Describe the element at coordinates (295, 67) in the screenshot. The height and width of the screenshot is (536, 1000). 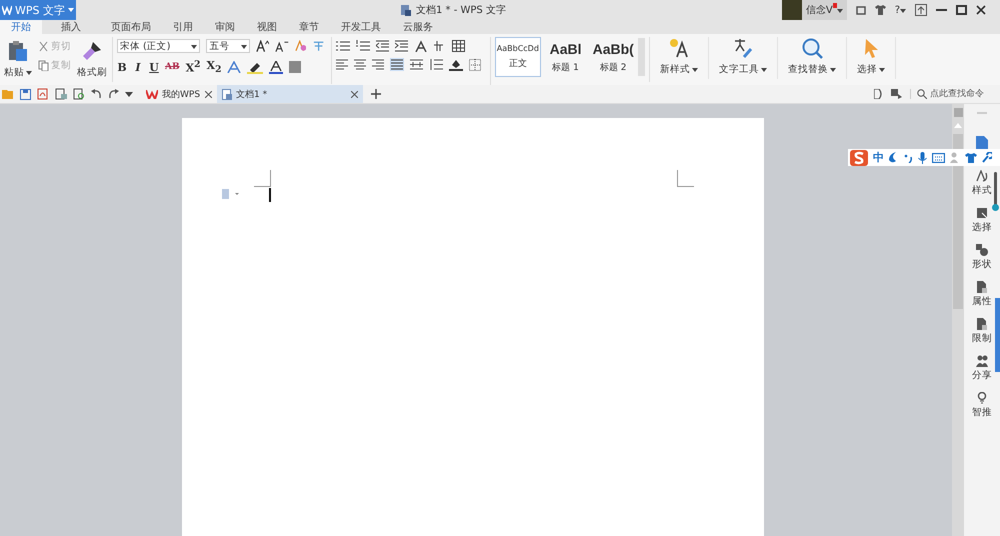
I see `character-shading-icon` at that location.